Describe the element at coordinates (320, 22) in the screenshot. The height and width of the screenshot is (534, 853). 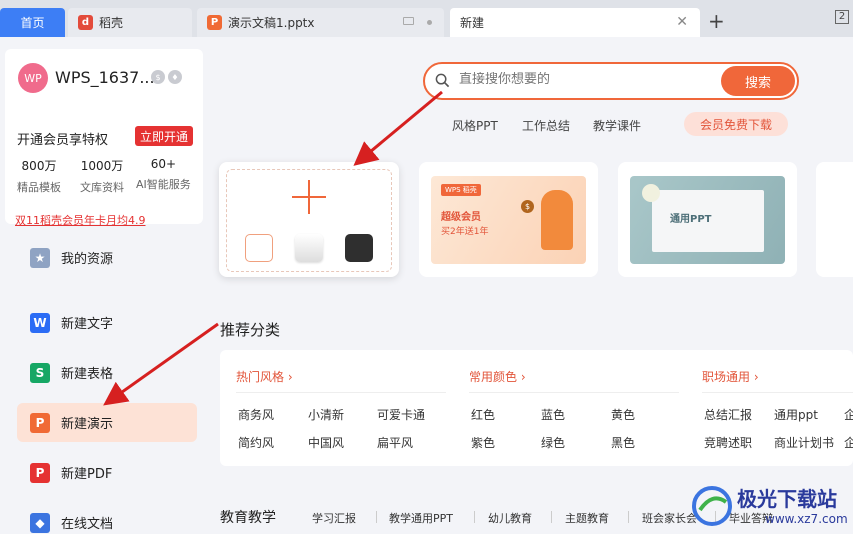
I see `tab-pptx: P 演示文稿1.pptx` at that location.